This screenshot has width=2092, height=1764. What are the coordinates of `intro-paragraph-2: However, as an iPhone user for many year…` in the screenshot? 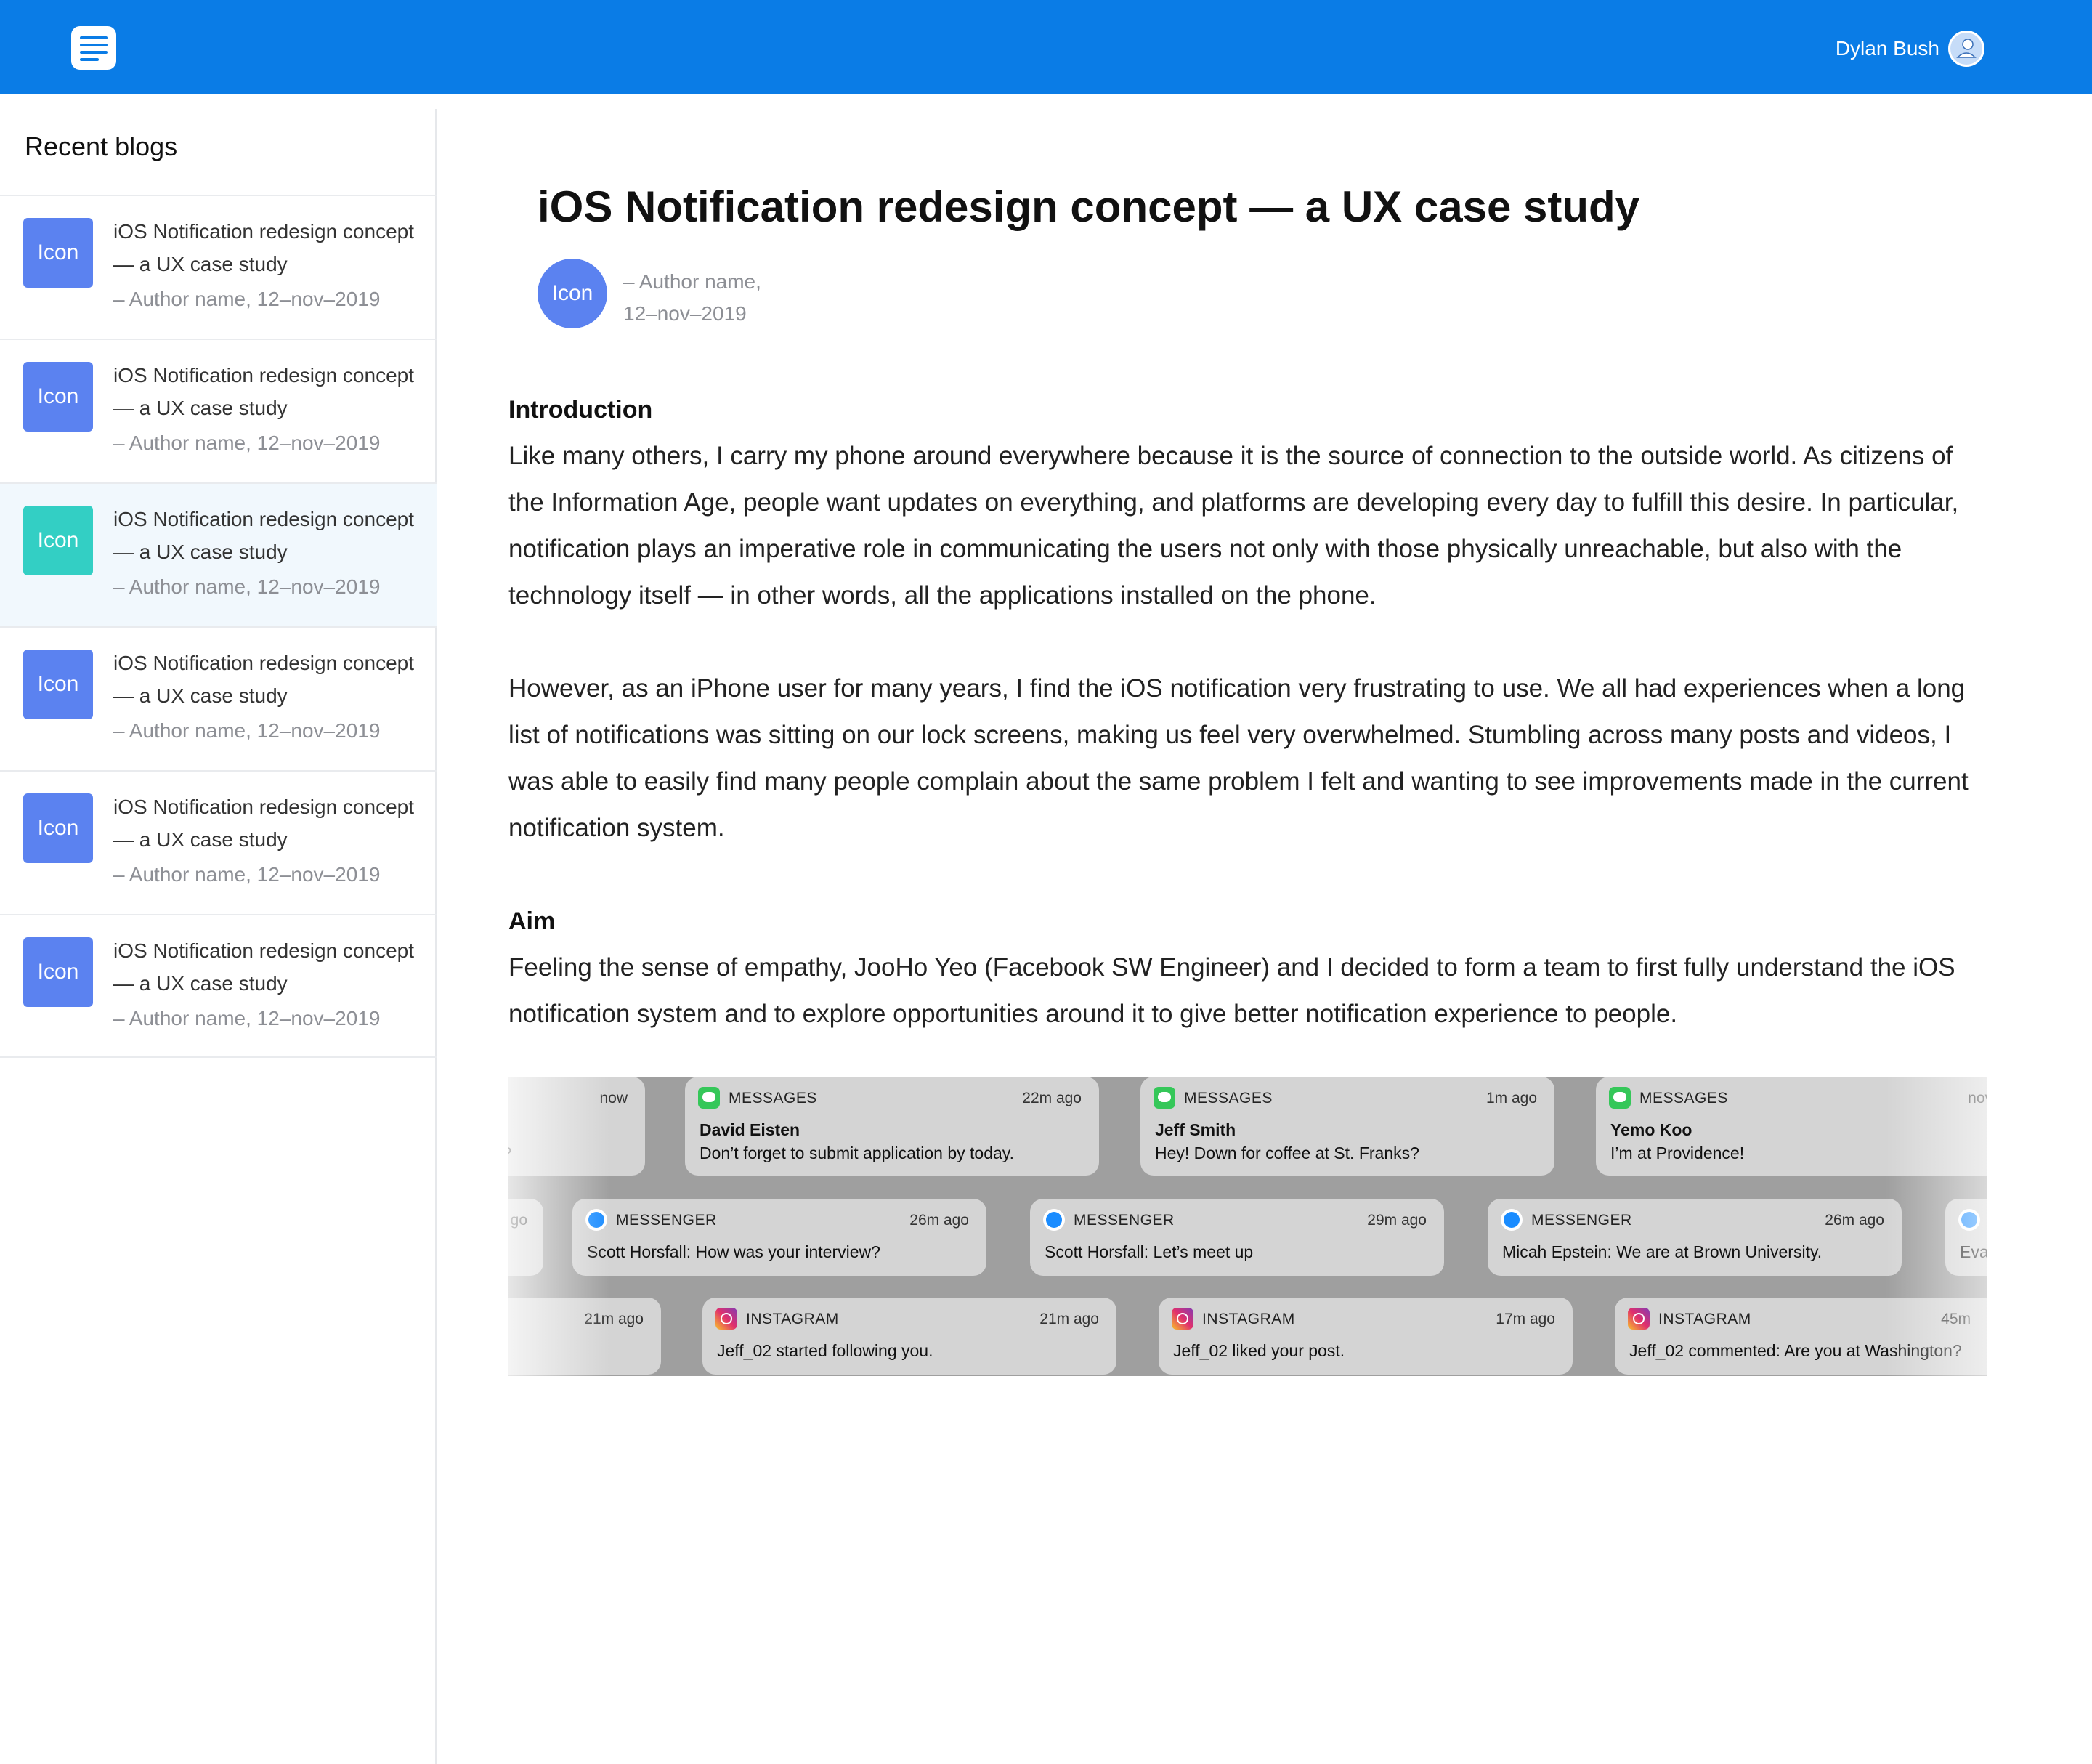 It's located at (1238, 758).